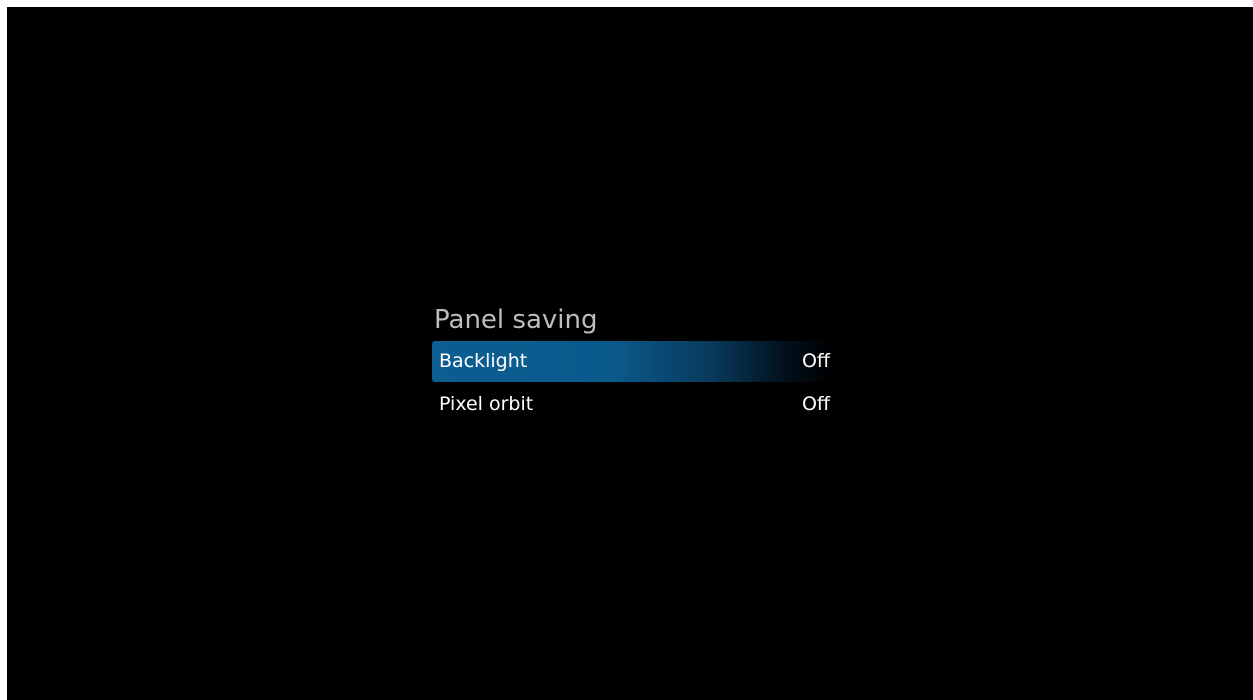 Image resolution: width=1253 pixels, height=700 pixels. I want to click on menu-item-label: Backlight, so click(483, 361).